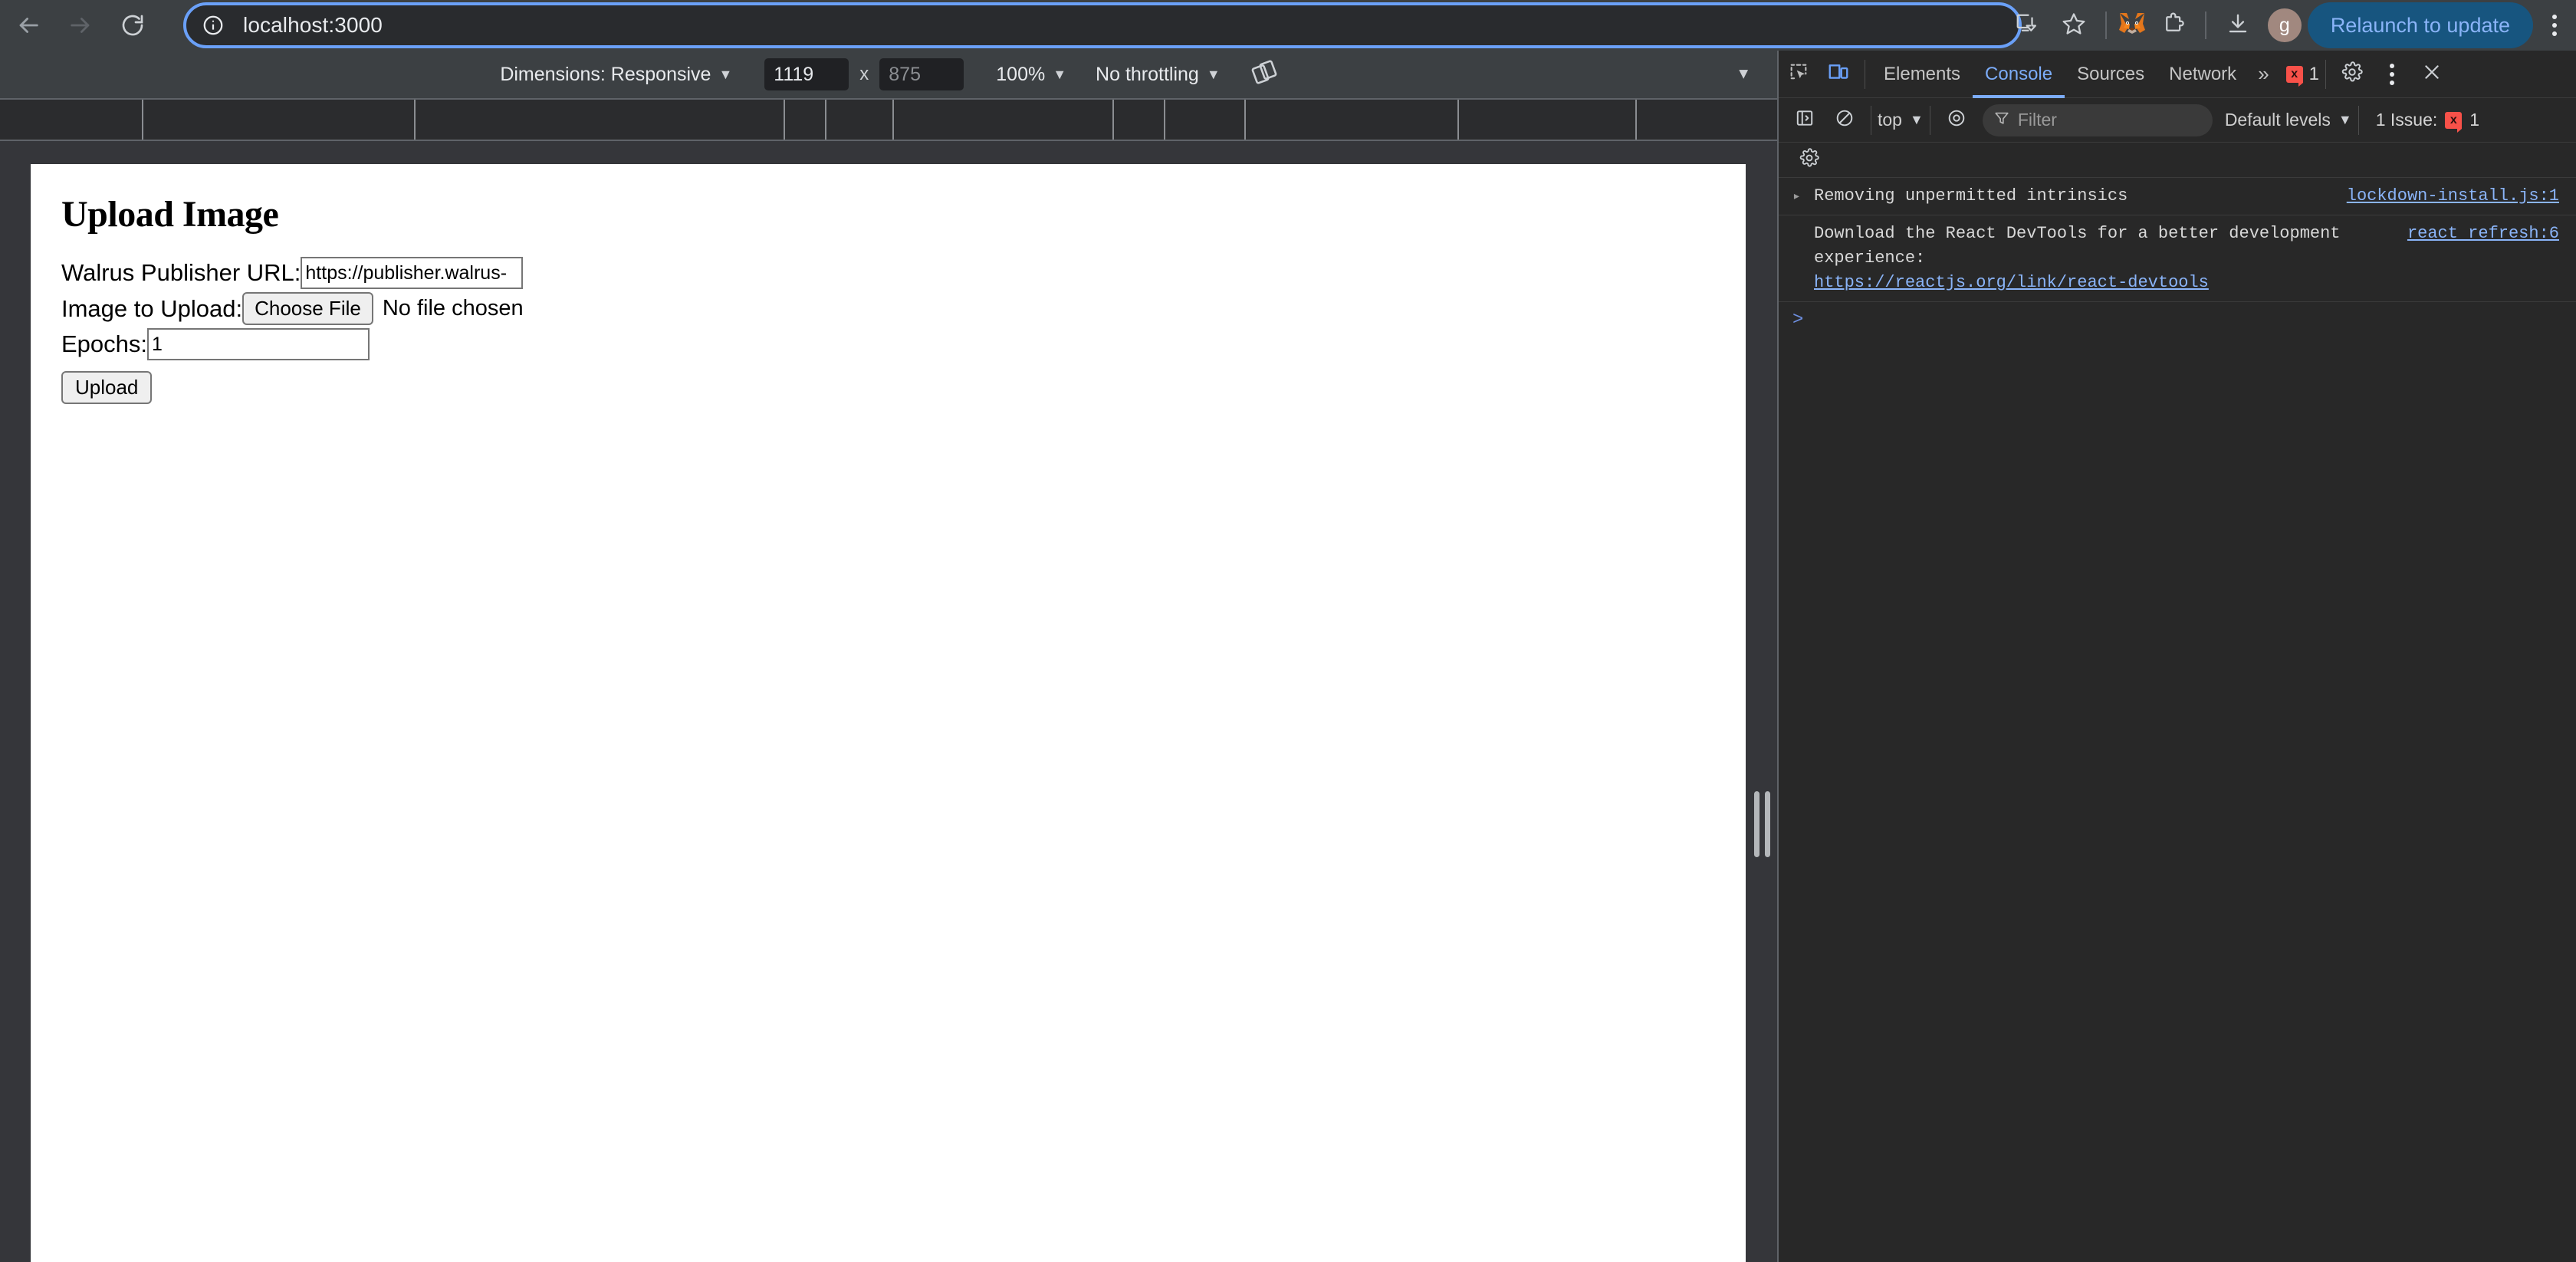 The width and height of the screenshot is (2576, 1262). What do you see at coordinates (413, 273) in the screenshot?
I see `publisher-url-input` at bounding box center [413, 273].